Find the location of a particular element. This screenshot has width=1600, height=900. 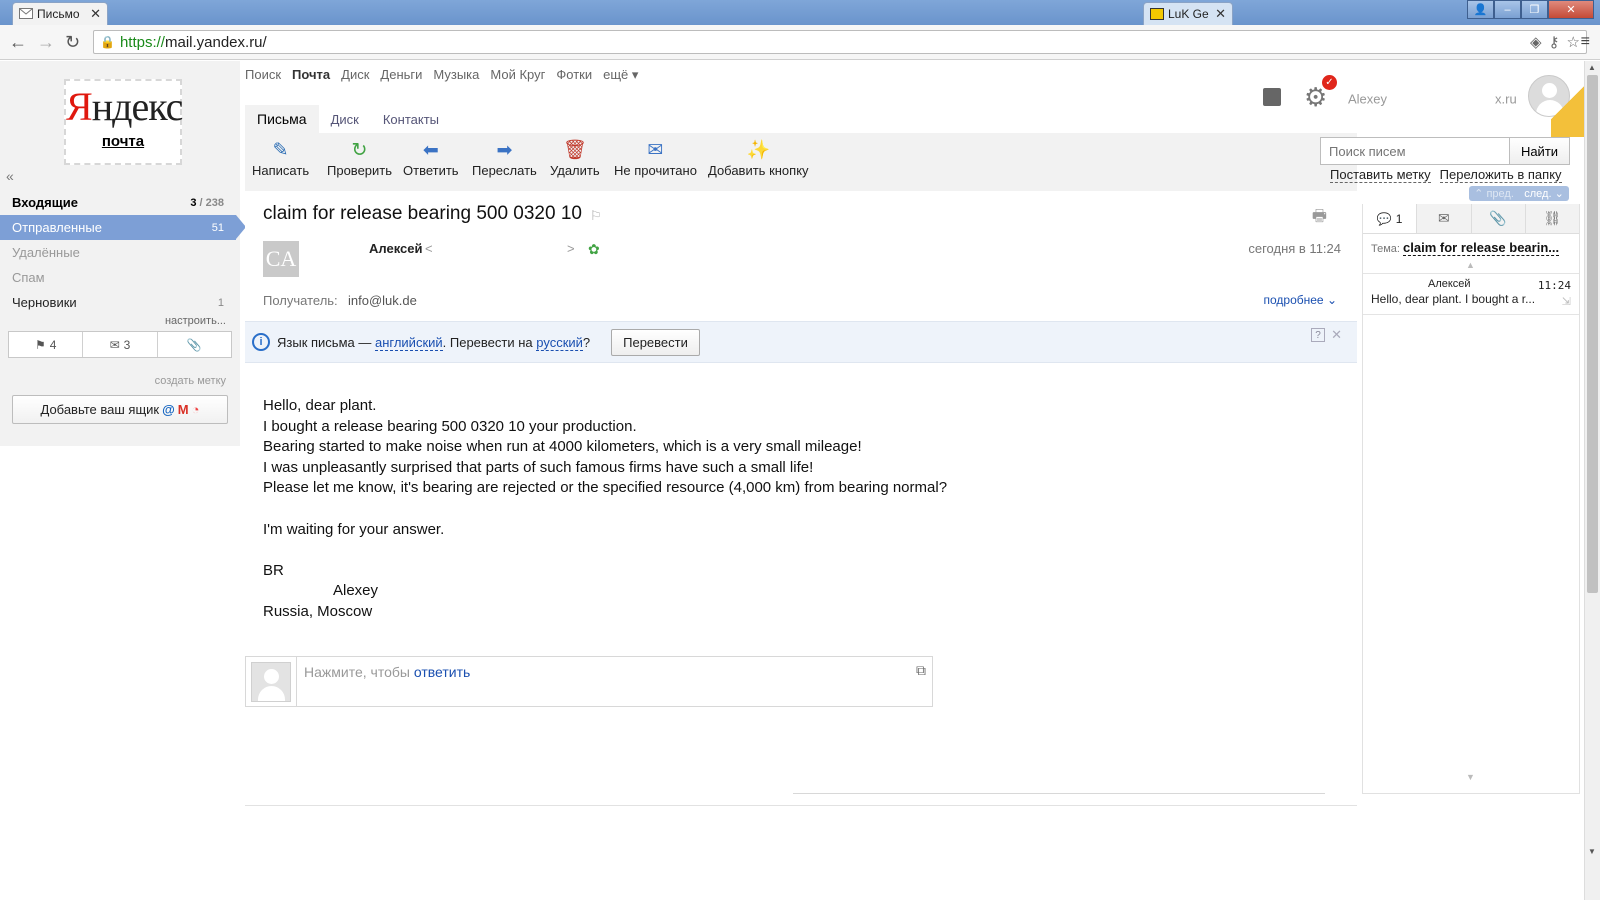

reply-button: ⬅ Ответить is located at coordinates (431, 158).